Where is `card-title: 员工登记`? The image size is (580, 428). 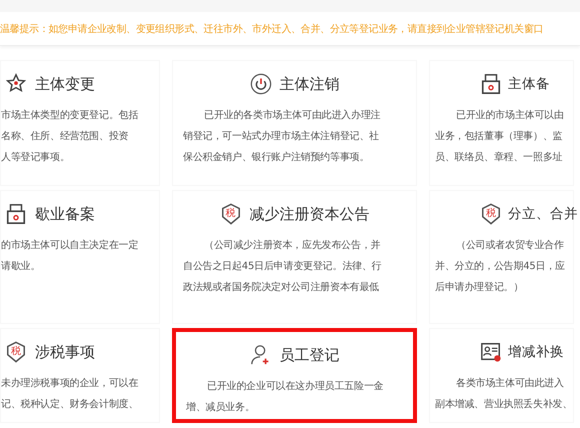 card-title: 员工登记 is located at coordinates (310, 355).